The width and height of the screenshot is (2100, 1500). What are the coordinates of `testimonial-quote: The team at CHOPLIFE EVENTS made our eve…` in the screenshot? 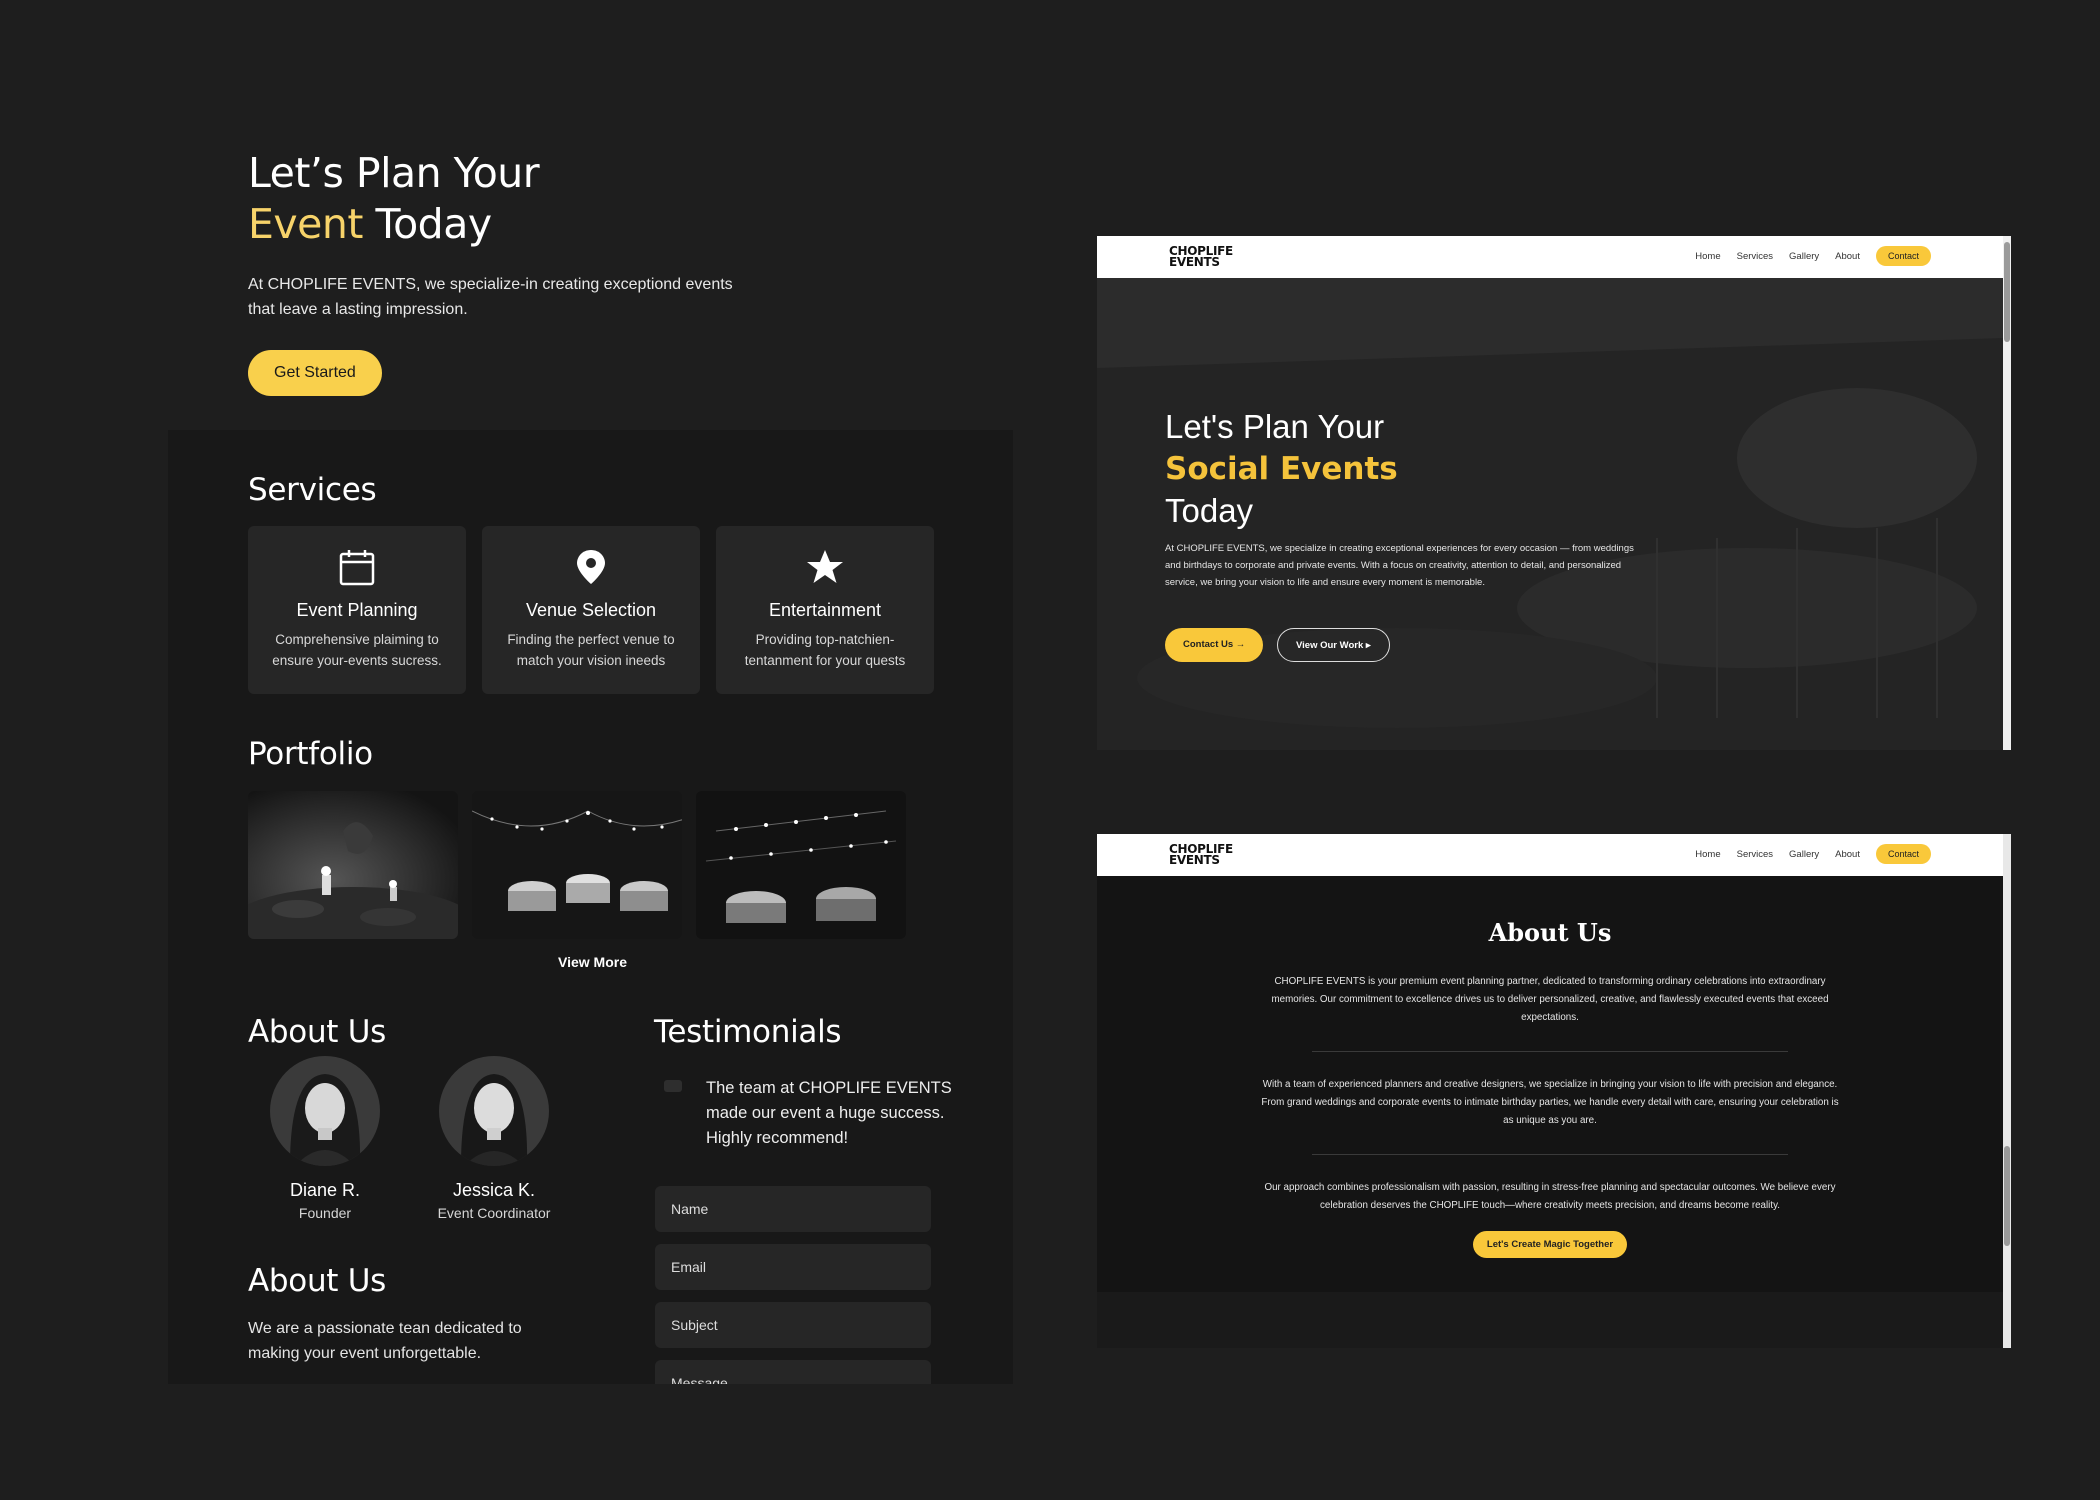 It's located at (829, 1113).